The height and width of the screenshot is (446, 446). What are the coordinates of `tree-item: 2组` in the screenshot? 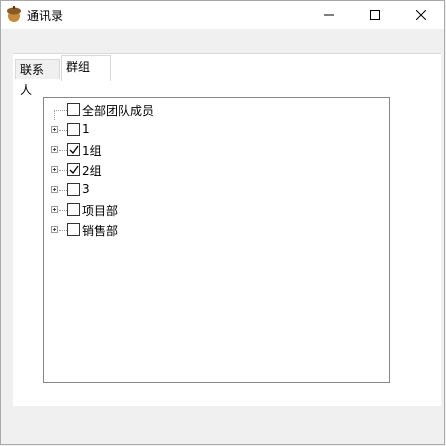 It's located at (194, 170).